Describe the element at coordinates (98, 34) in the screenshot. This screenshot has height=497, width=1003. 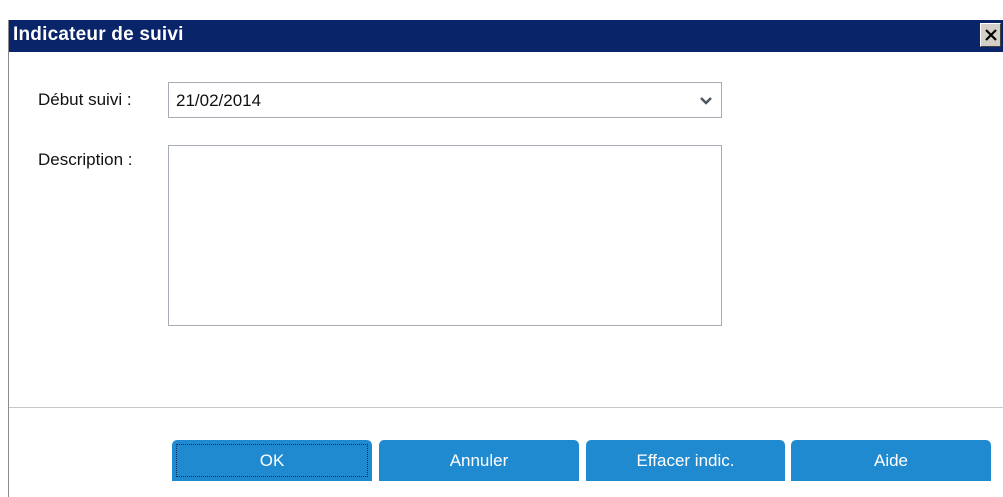
I see `window-title: Indicateur de suivi` at that location.